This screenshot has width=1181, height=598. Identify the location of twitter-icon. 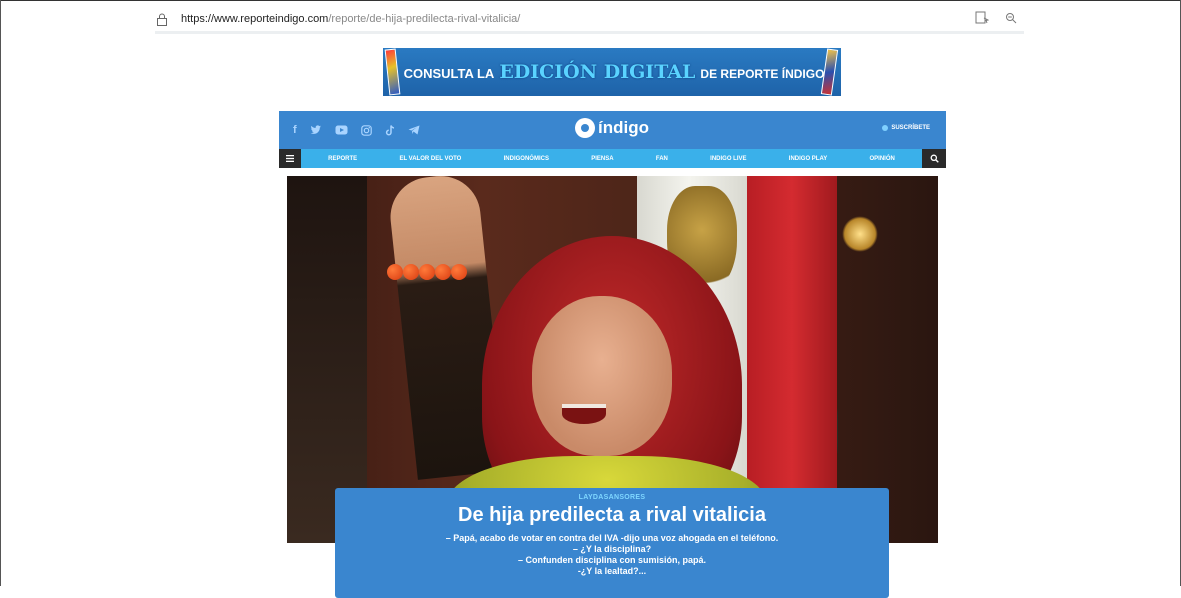
(316, 130).